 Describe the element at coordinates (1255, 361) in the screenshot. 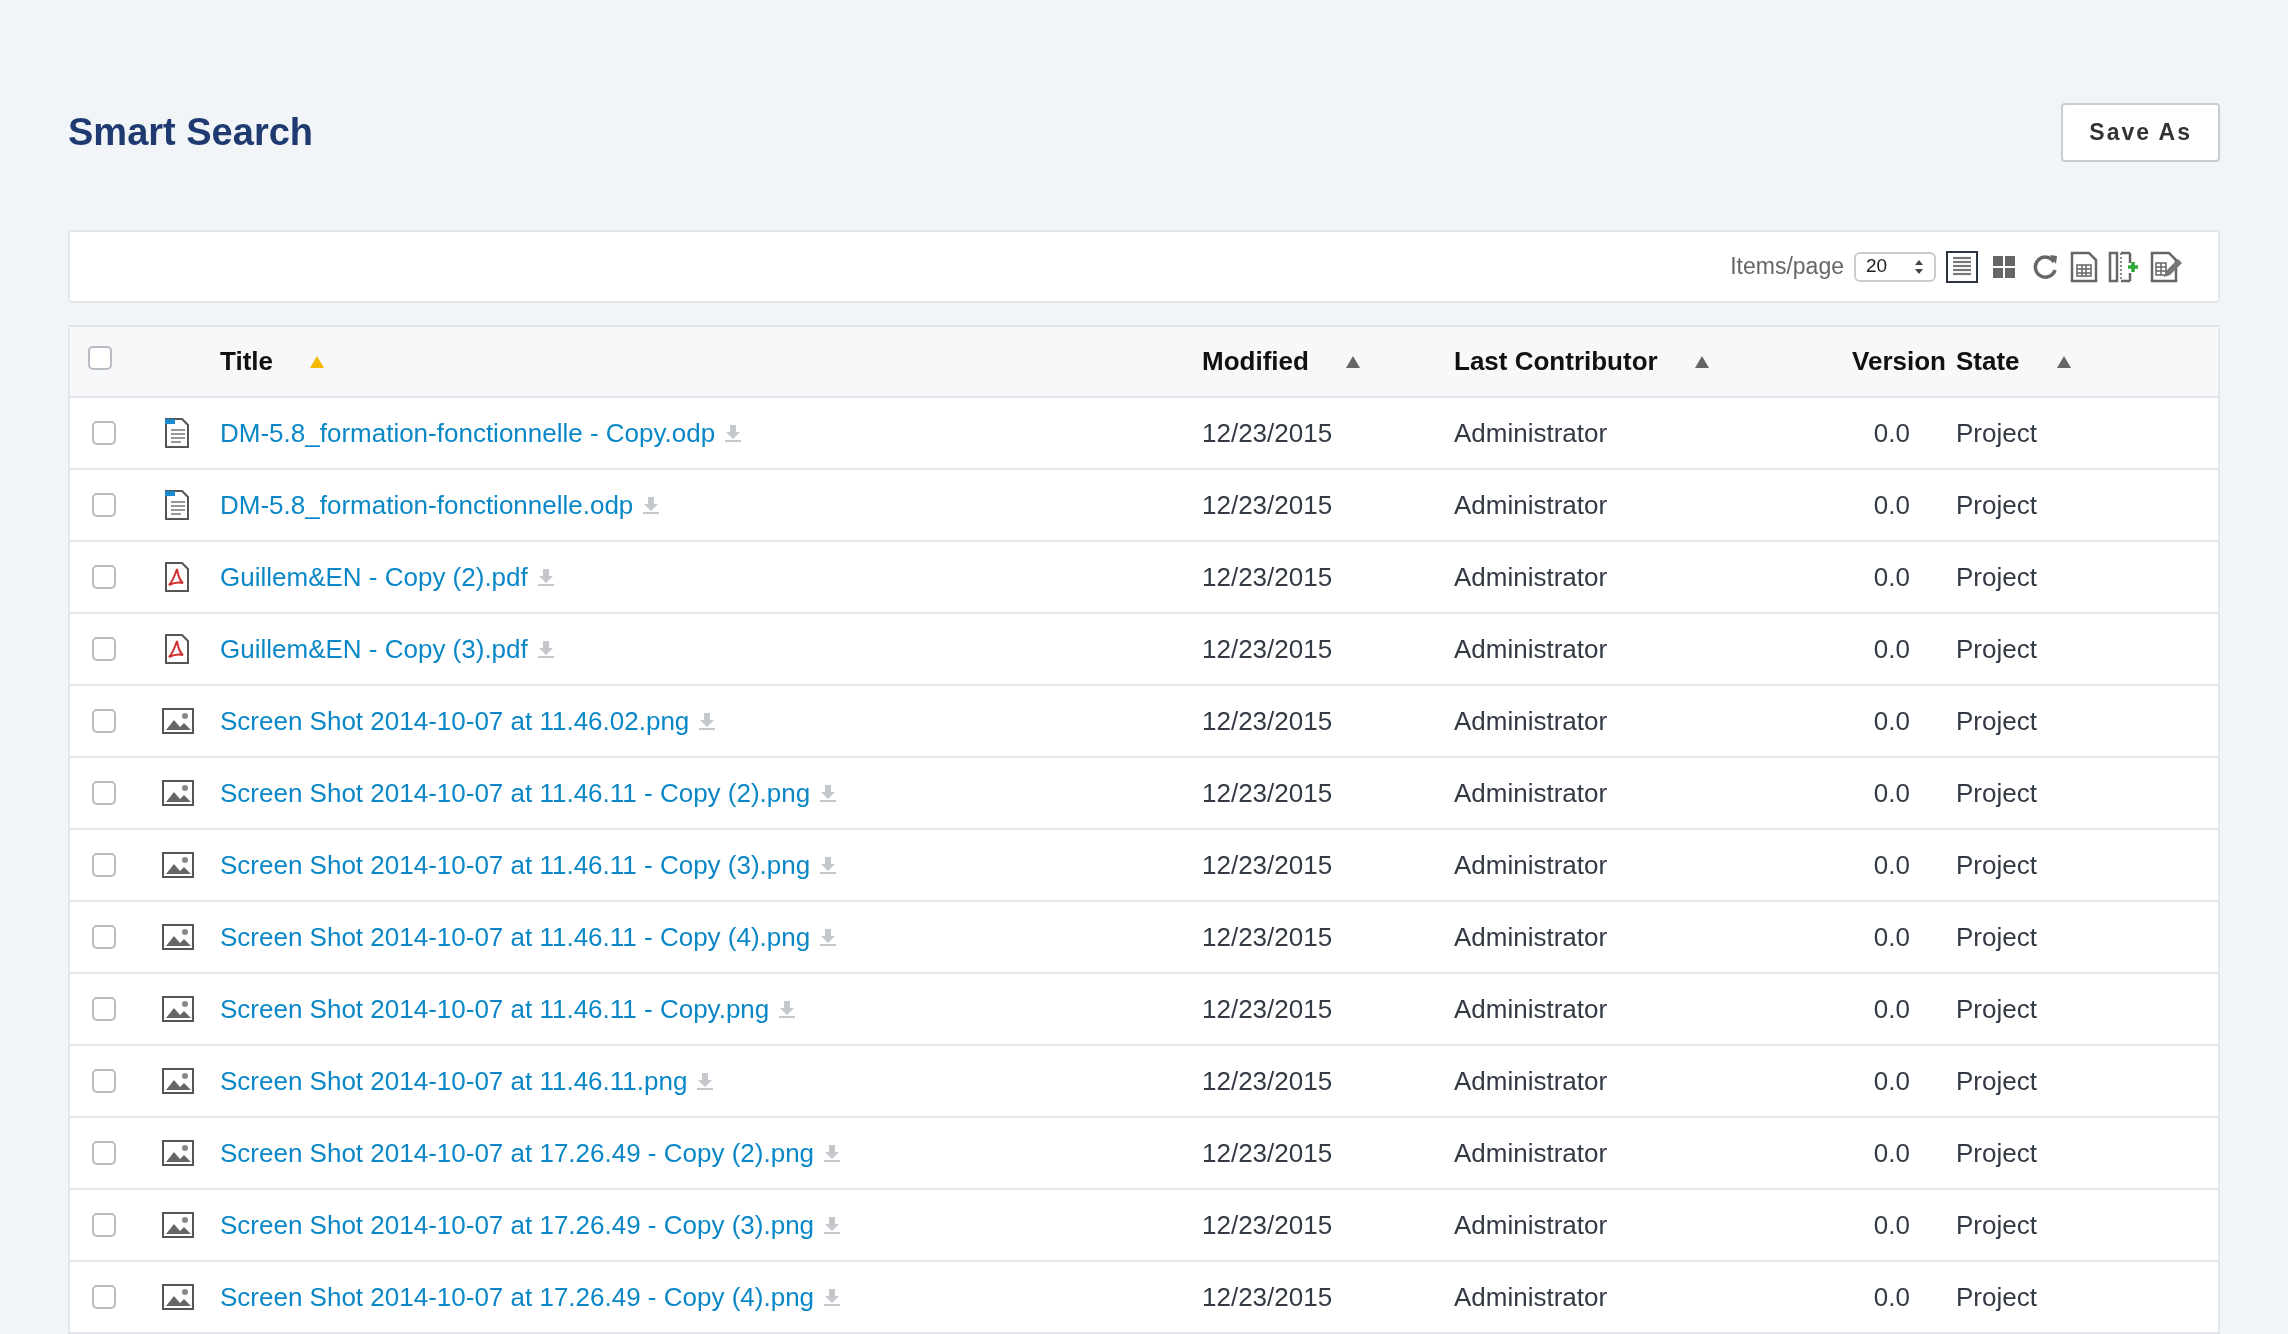

I see `column-header: Modified` at that location.